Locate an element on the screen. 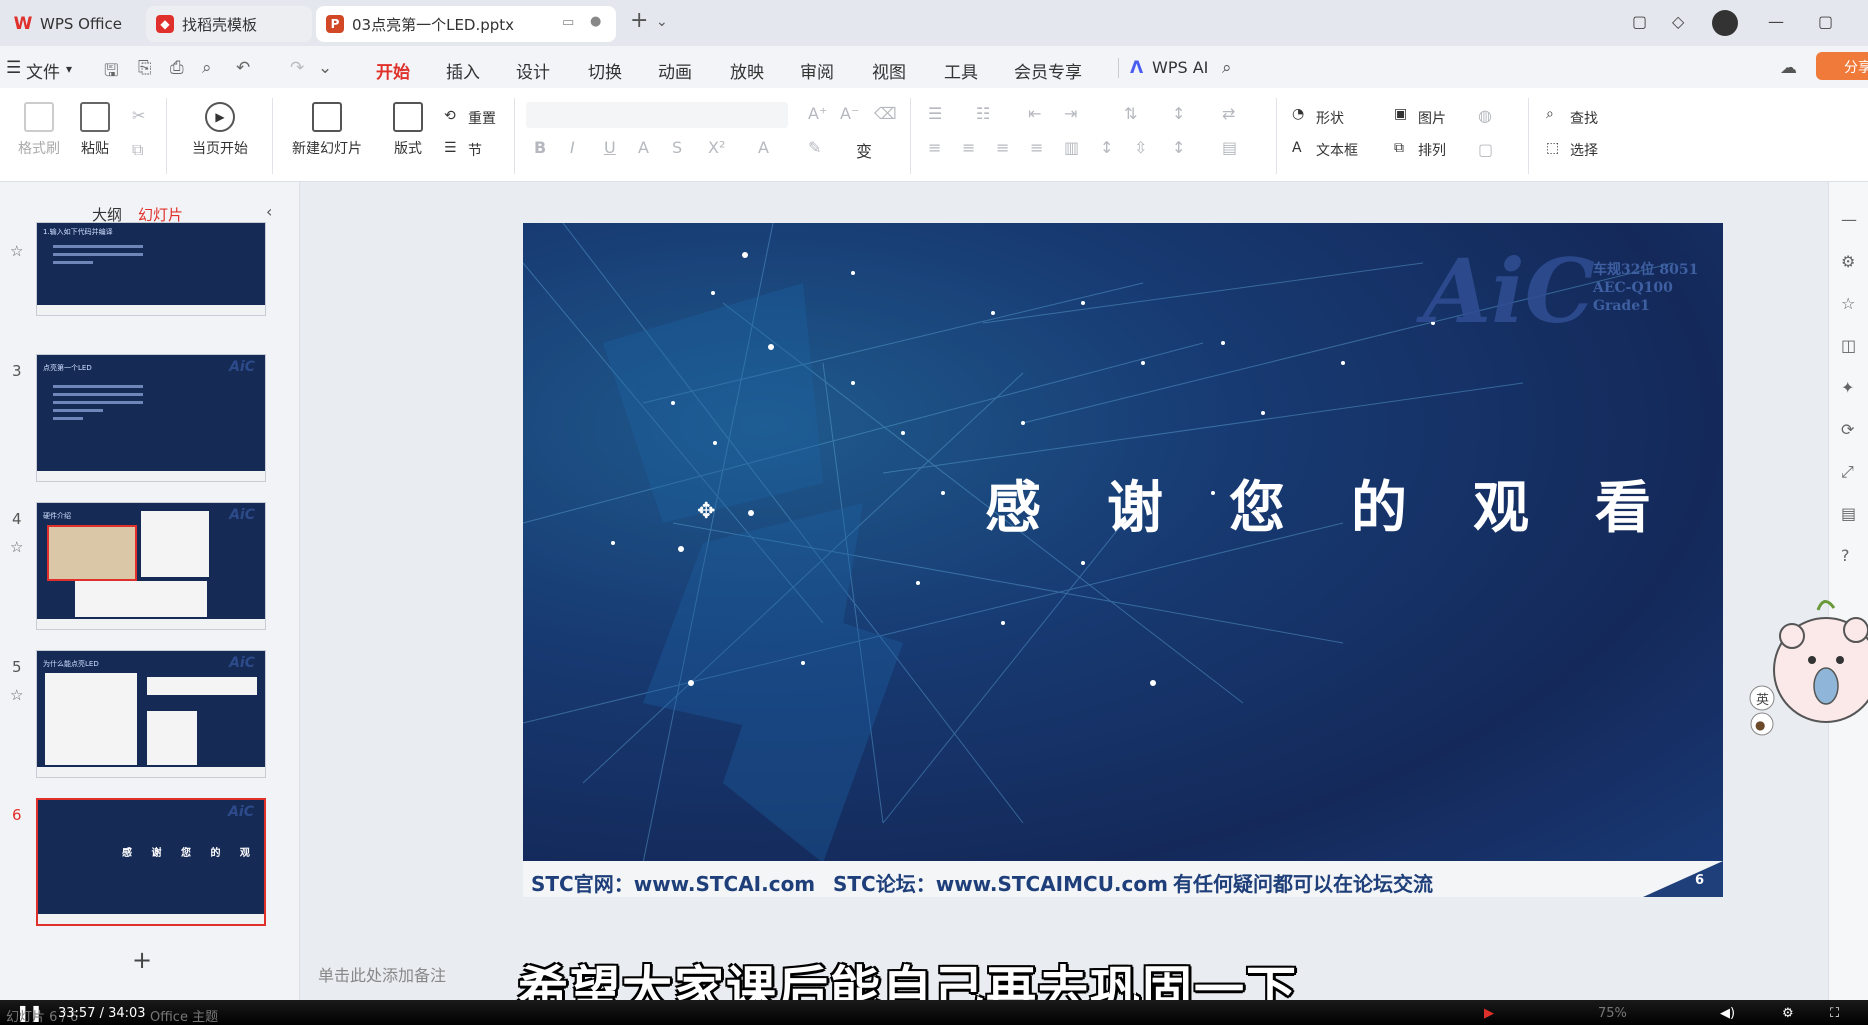  picture-icon: ▣ is located at coordinates (1400, 114).